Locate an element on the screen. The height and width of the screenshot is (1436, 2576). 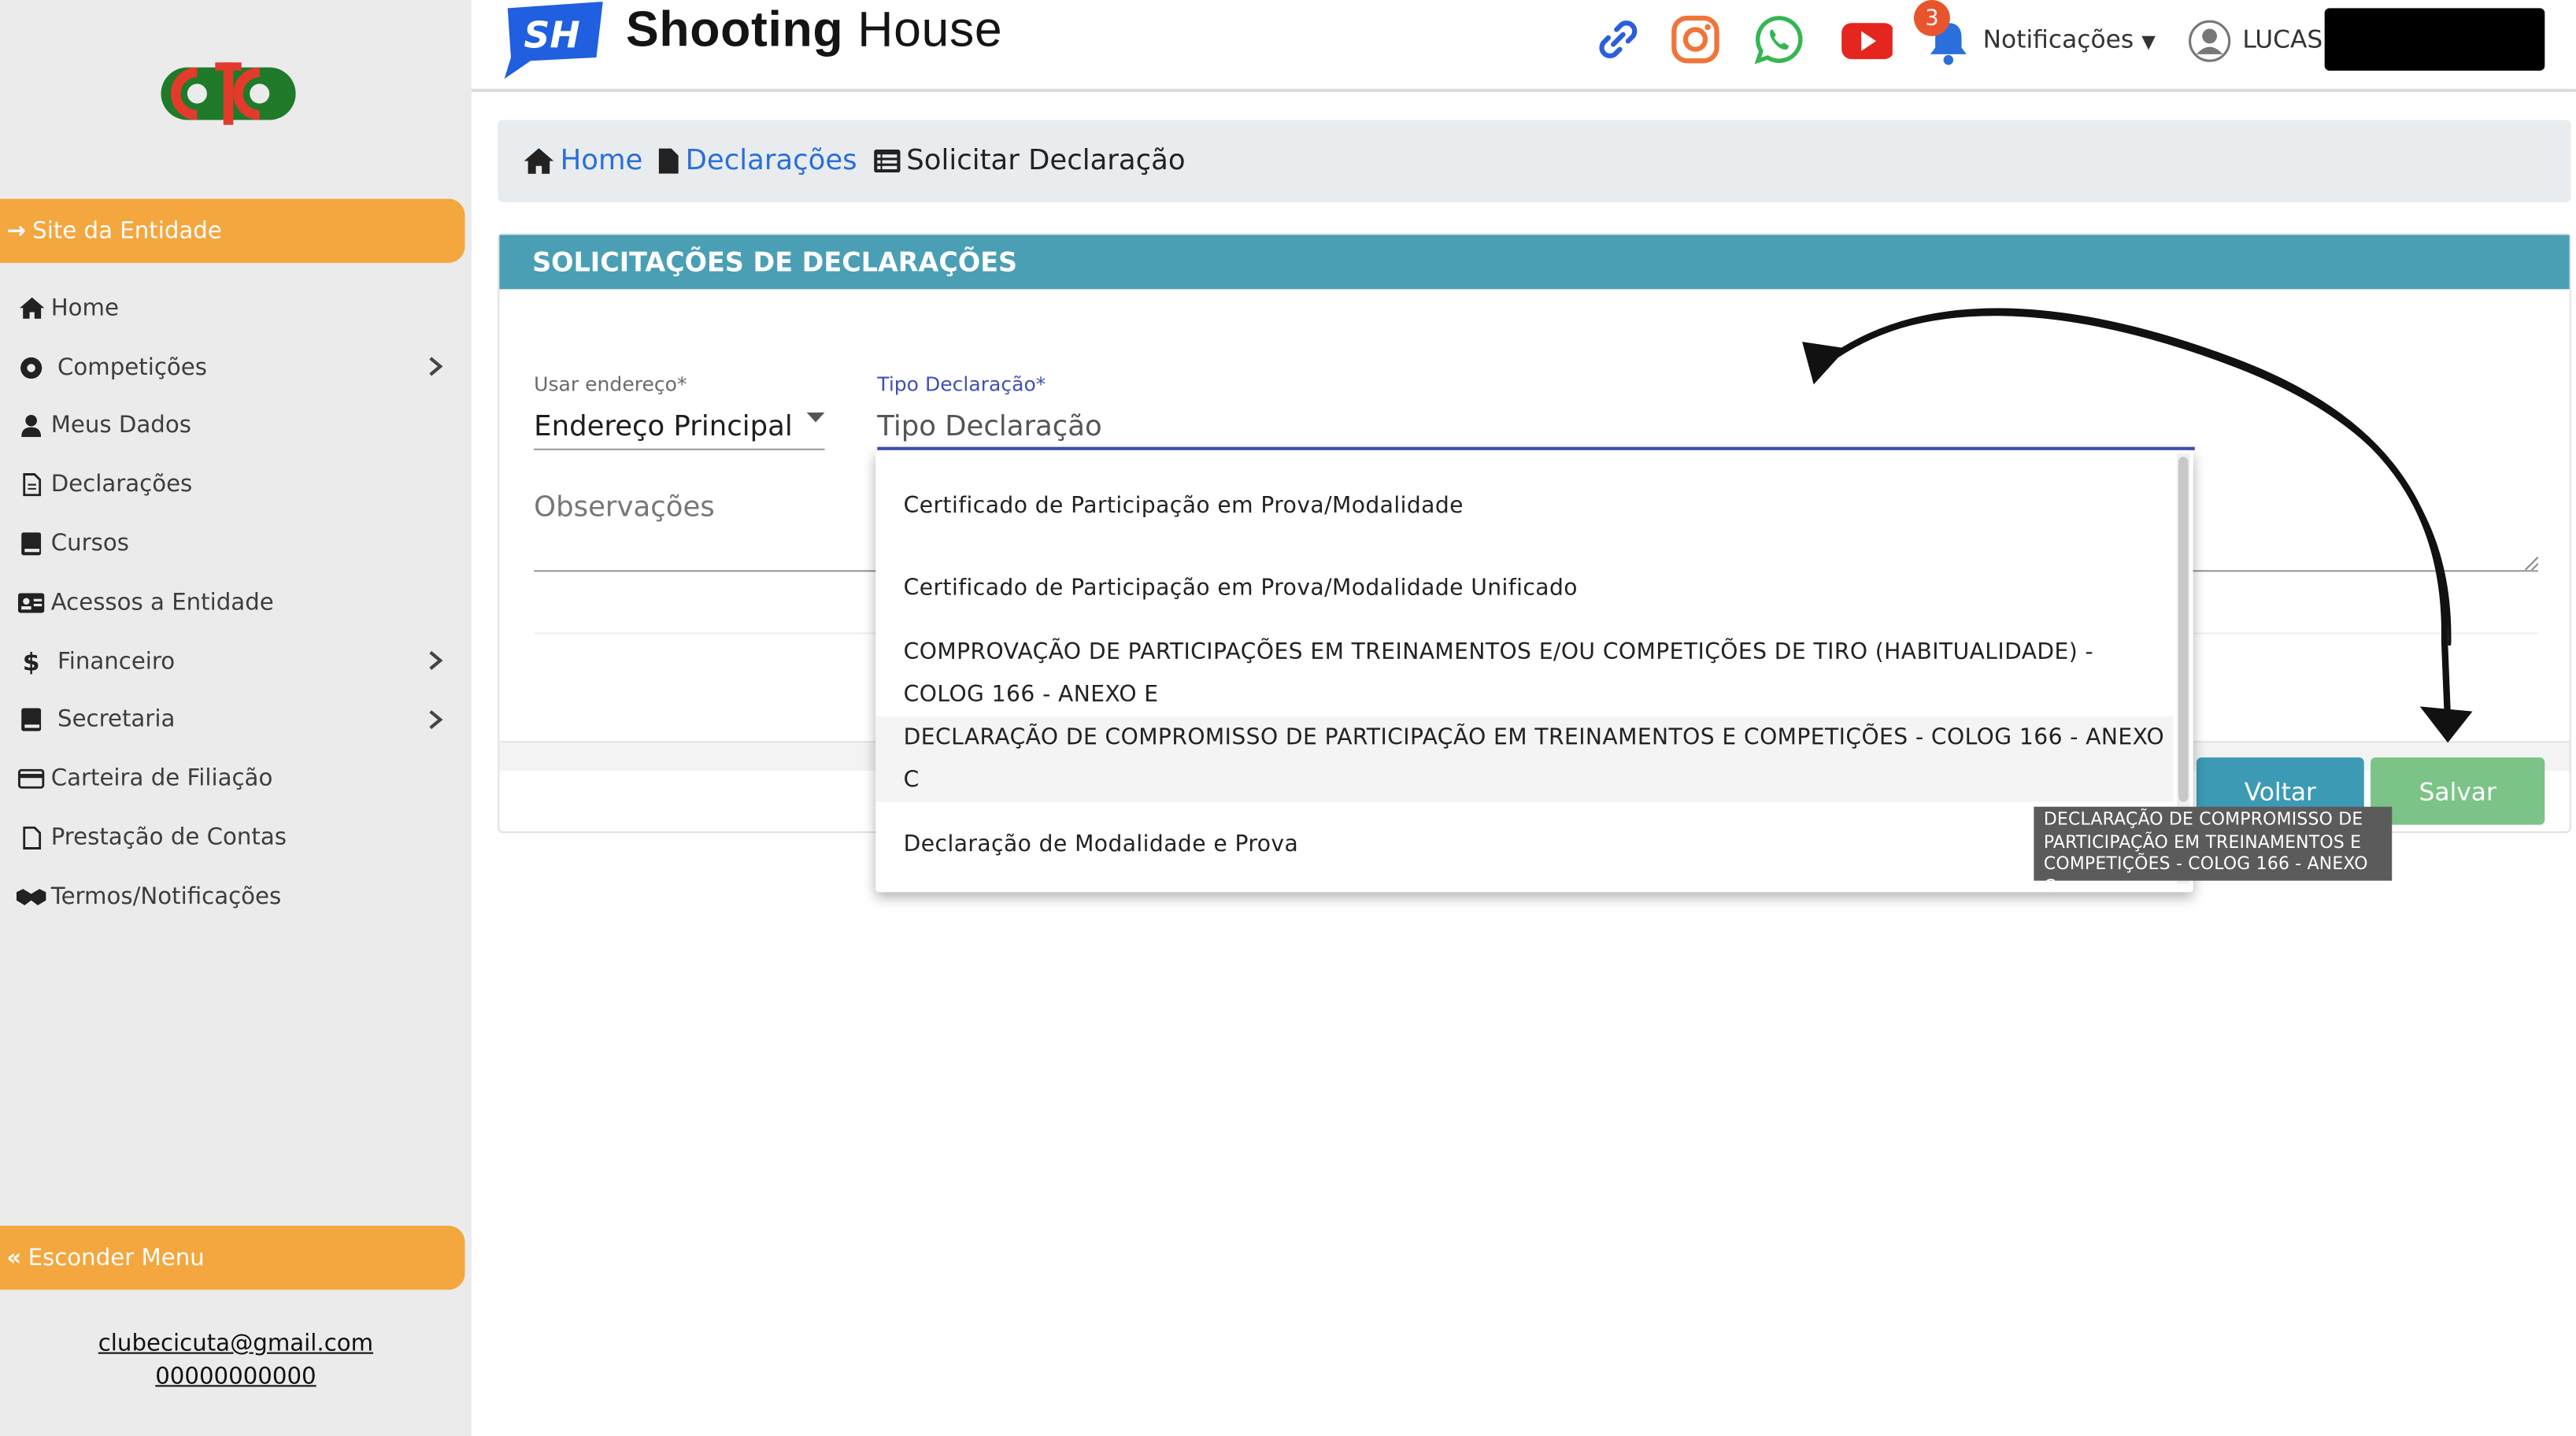
notification-count-badge: 3 is located at coordinates (1932, 18).